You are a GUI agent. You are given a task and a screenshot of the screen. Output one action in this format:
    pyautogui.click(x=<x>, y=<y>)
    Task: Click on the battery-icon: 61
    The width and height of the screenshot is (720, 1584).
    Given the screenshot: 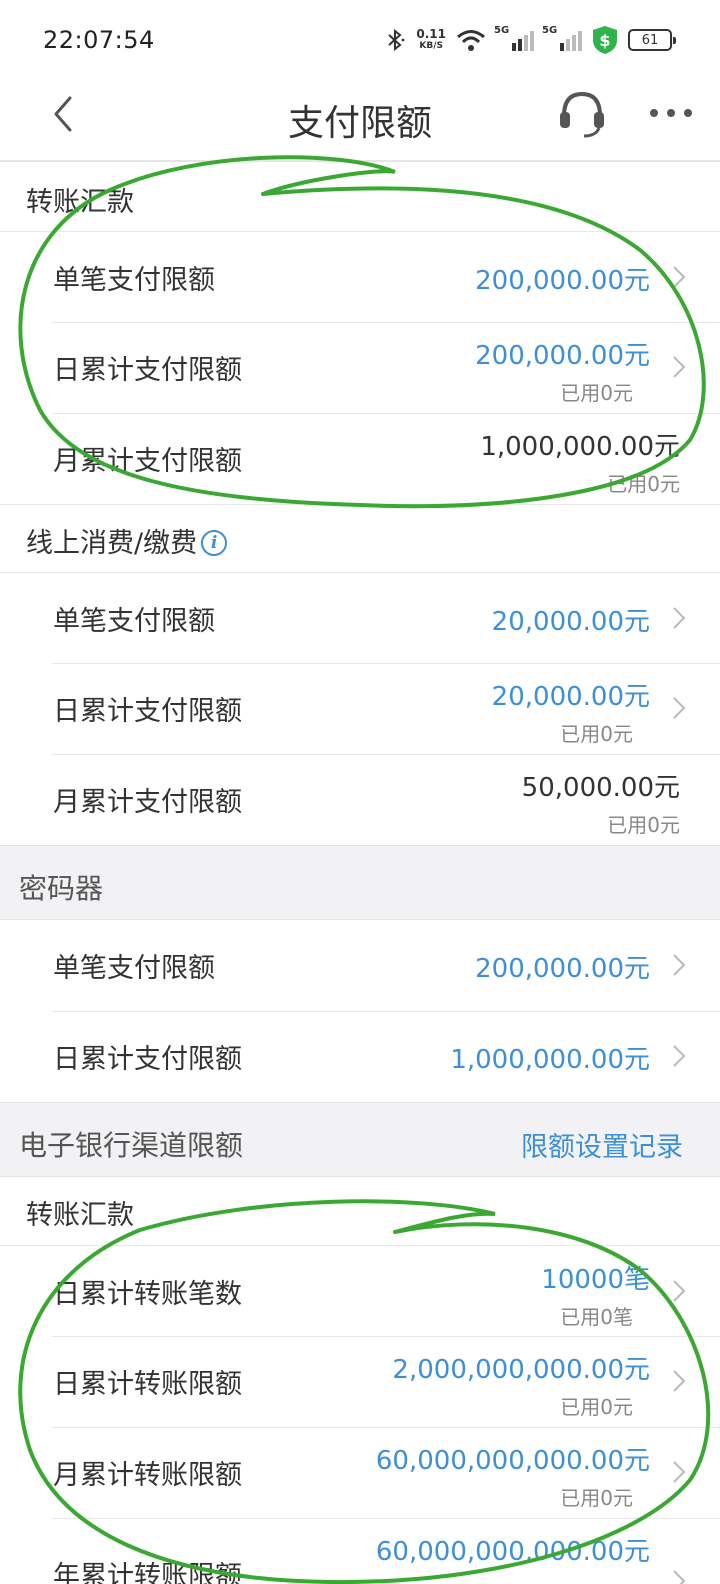 What is the action you would take?
    pyautogui.click(x=652, y=40)
    